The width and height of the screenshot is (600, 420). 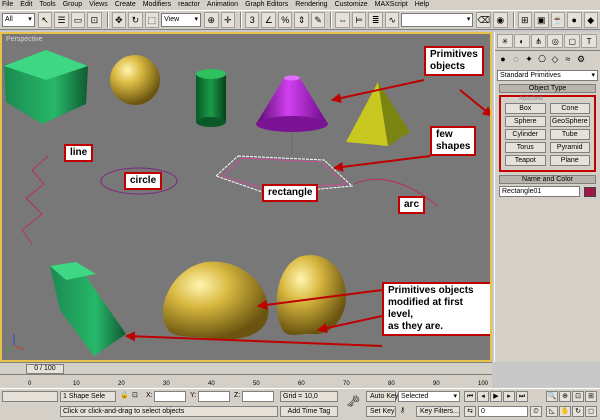 I want to click on plane-button: Plane, so click(x=569, y=160).